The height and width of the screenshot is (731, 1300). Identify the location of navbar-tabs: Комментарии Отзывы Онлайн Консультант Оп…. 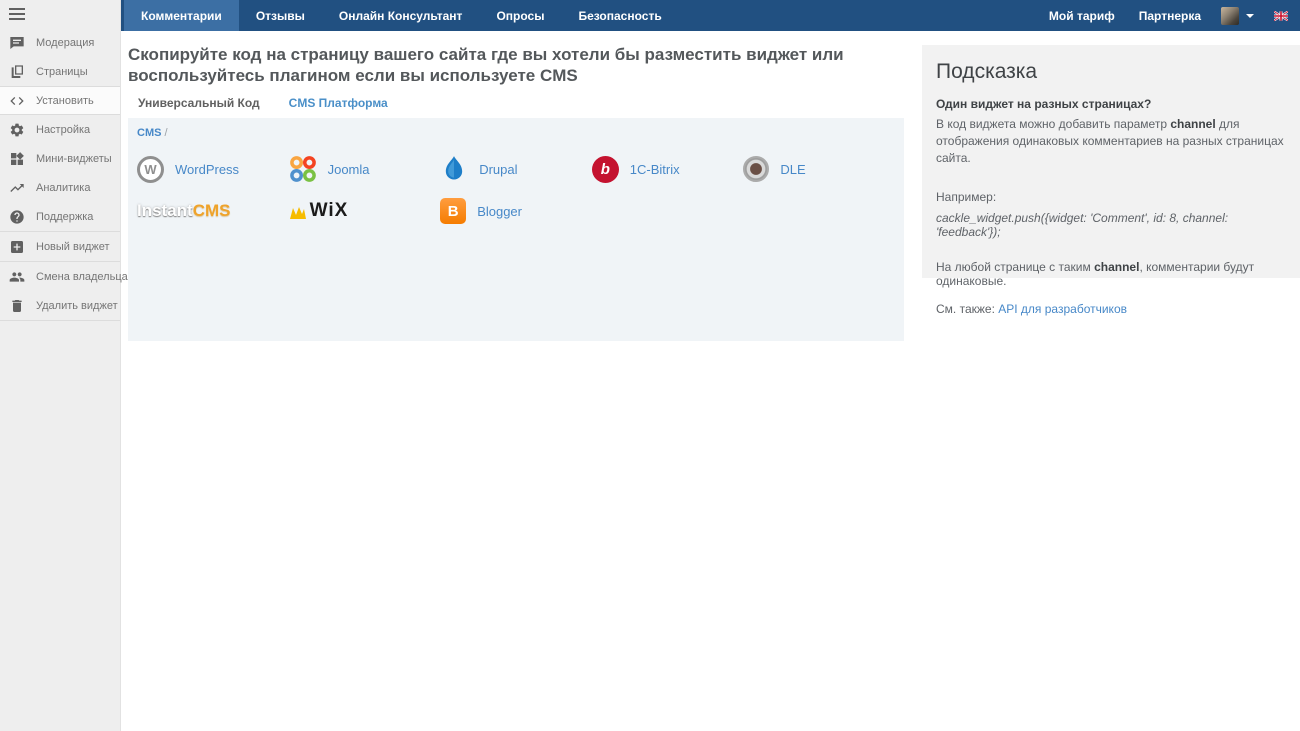
(401, 15).